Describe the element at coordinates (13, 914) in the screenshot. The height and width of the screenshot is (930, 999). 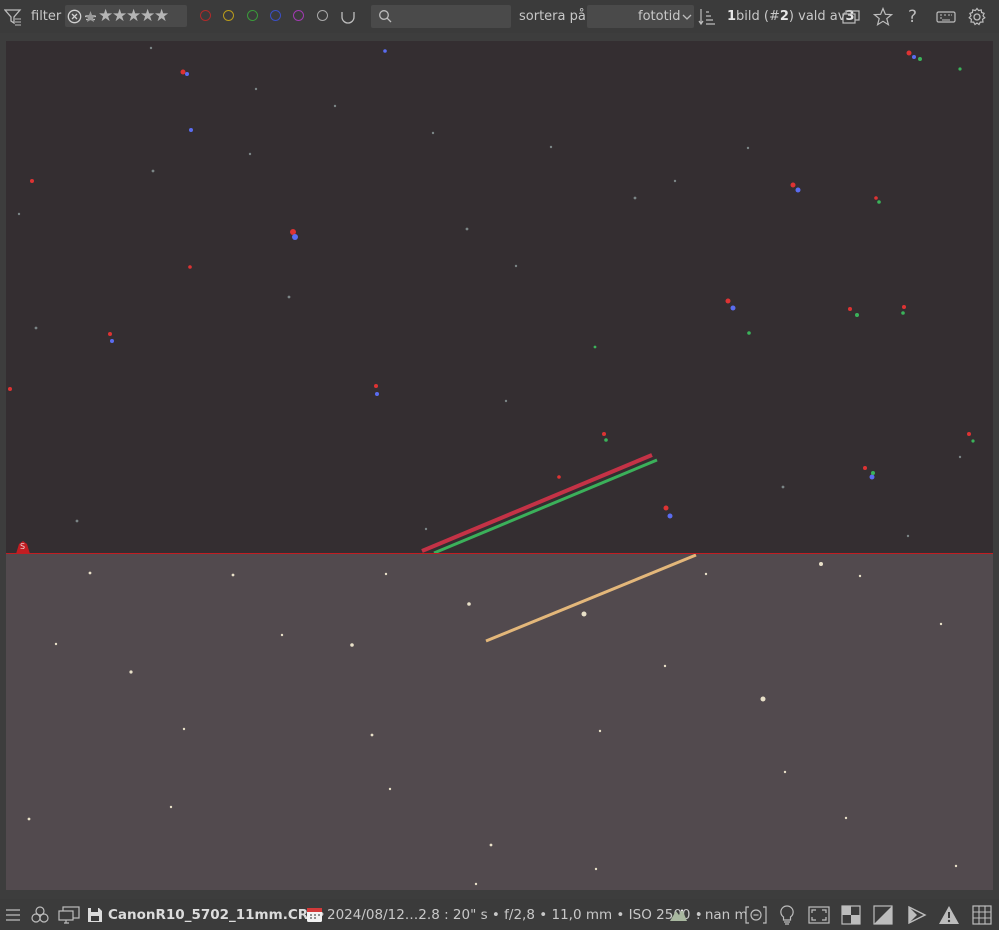
I see `menu-icon` at that location.